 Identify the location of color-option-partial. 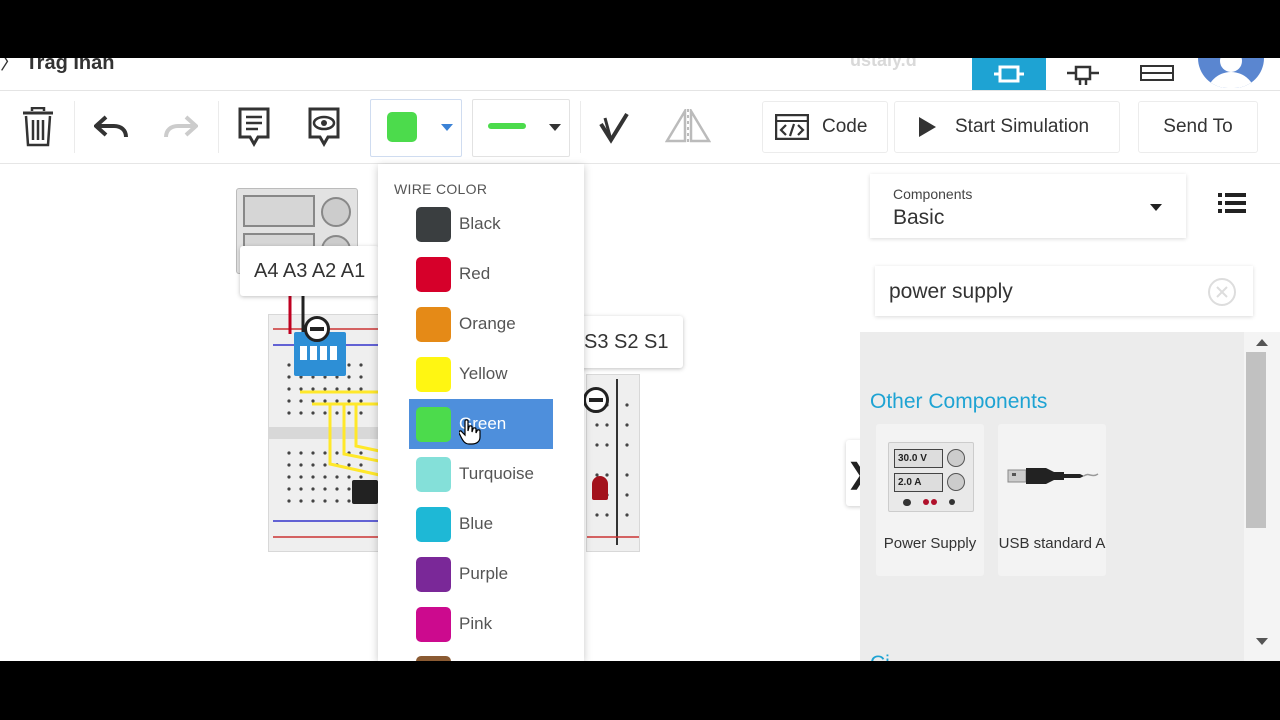
(433, 658).